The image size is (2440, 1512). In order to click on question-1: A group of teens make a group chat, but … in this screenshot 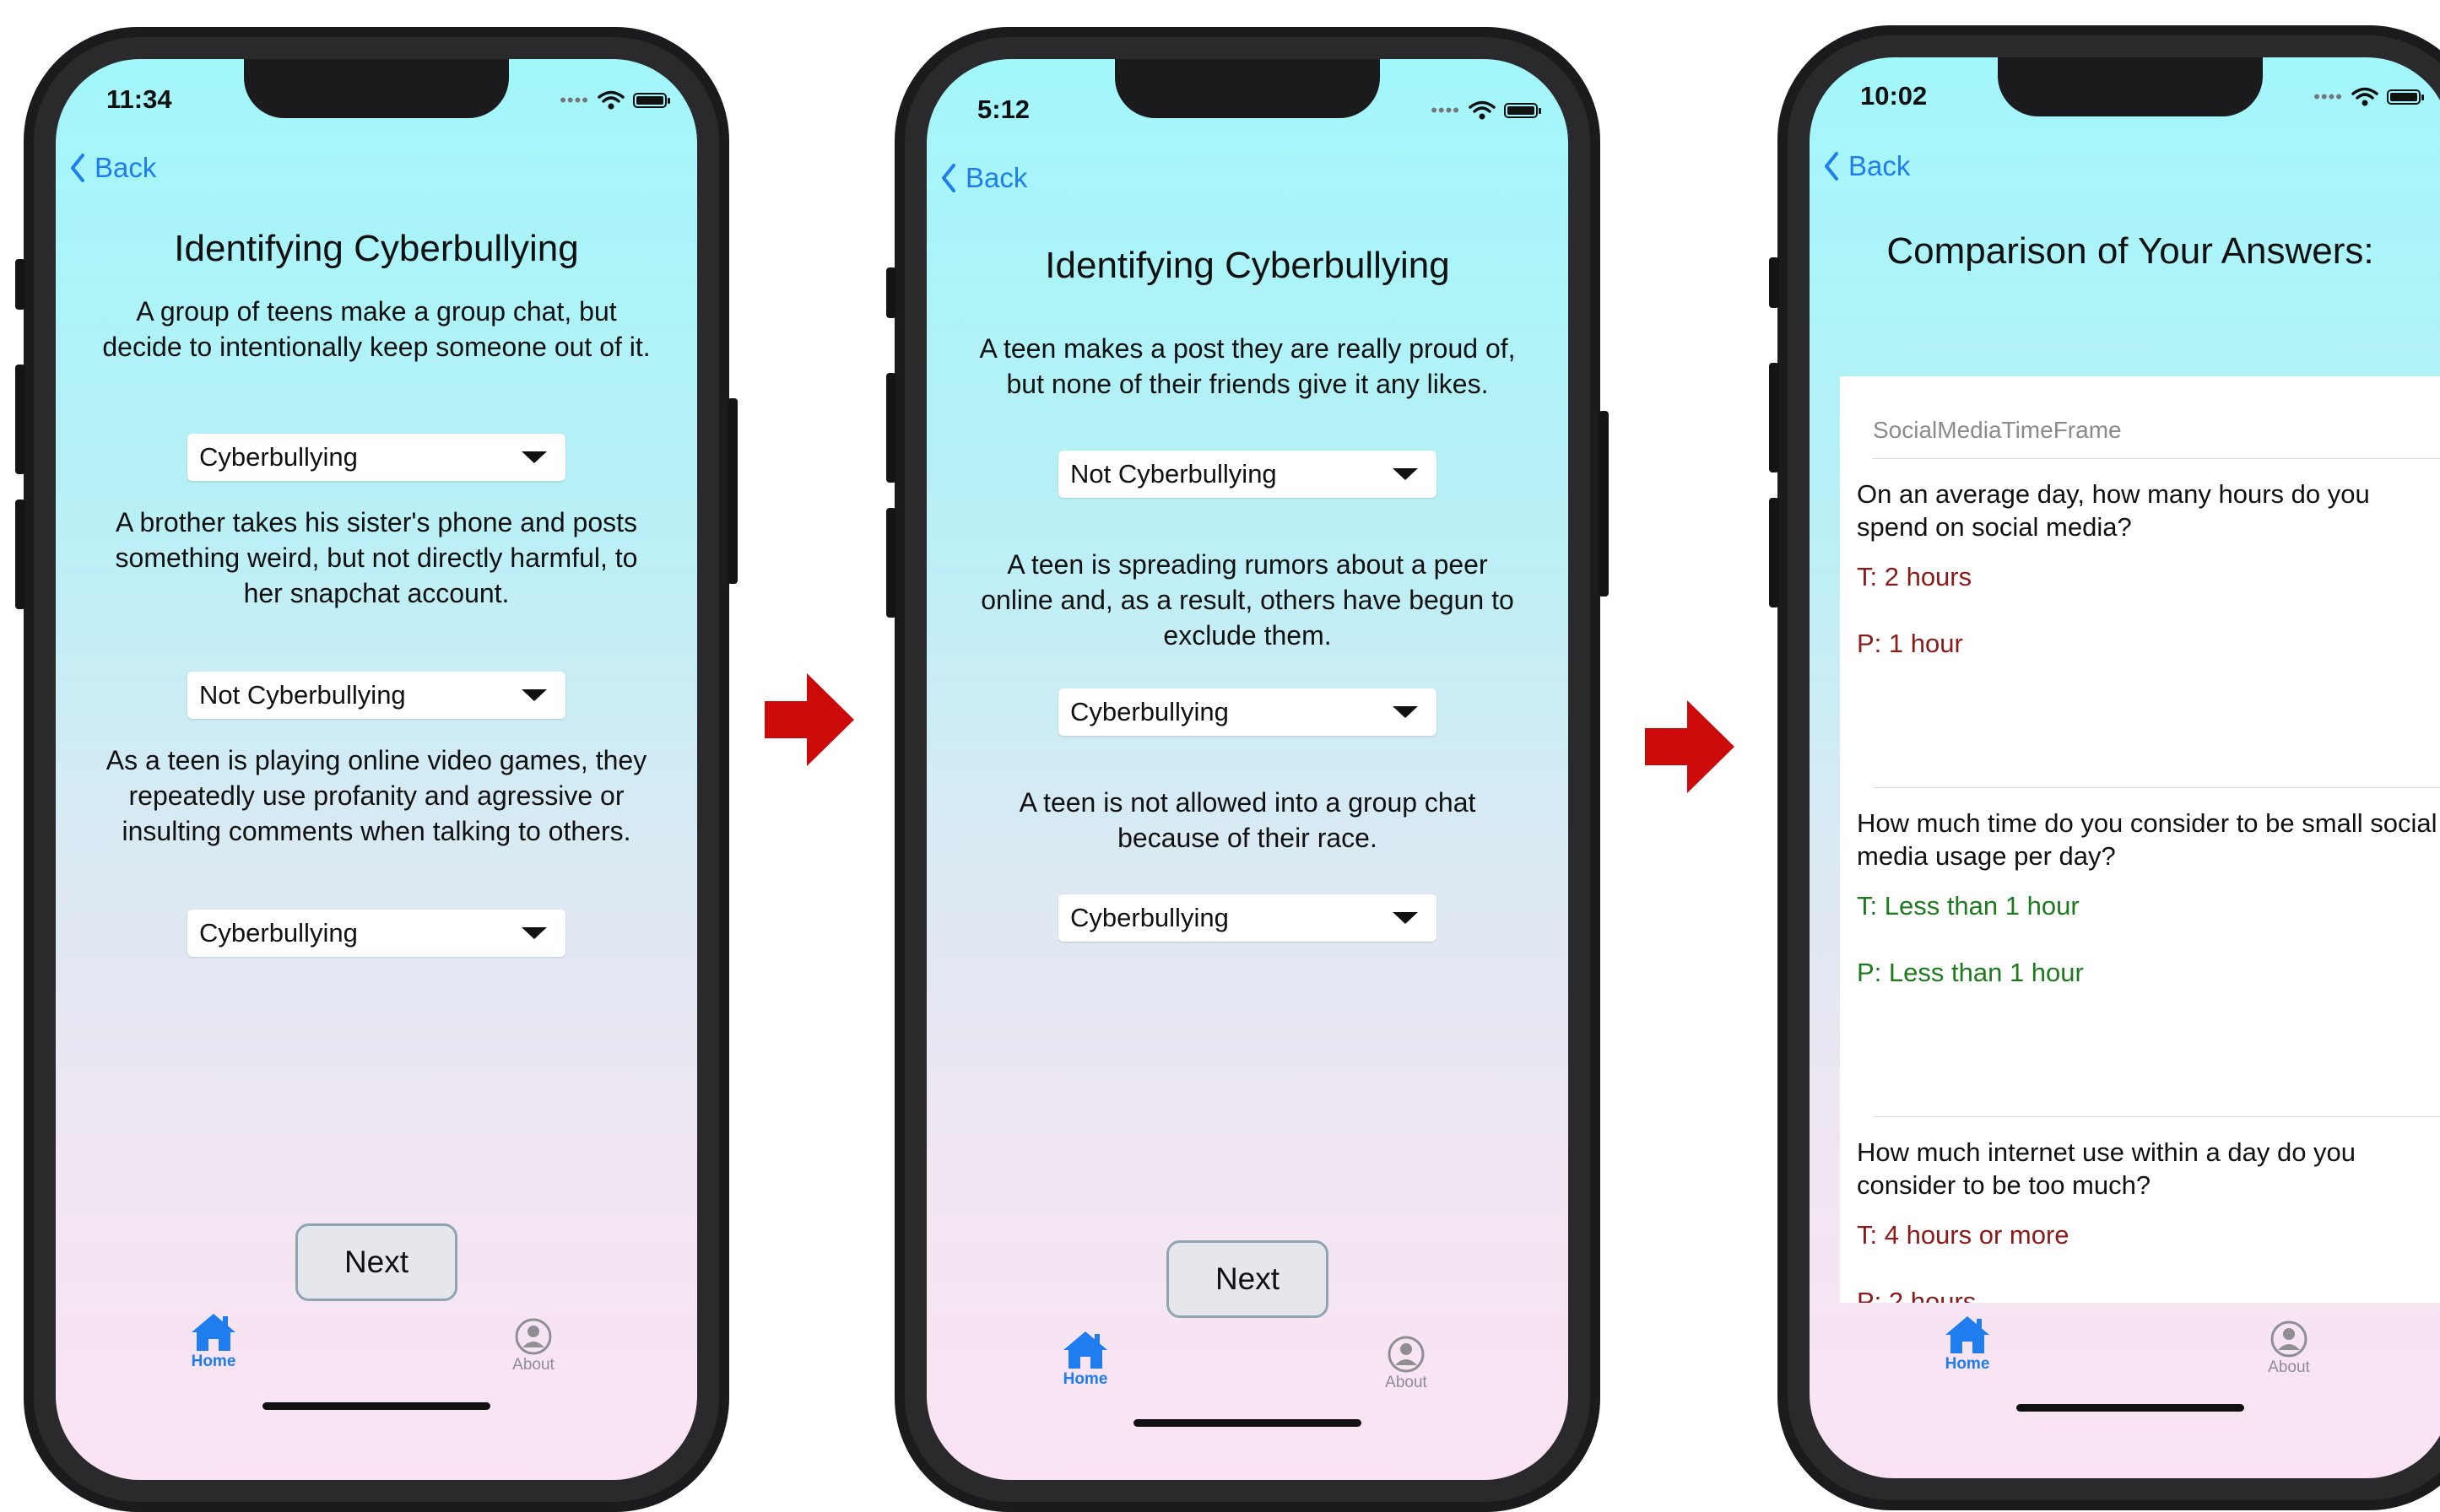, I will do `click(376, 329)`.